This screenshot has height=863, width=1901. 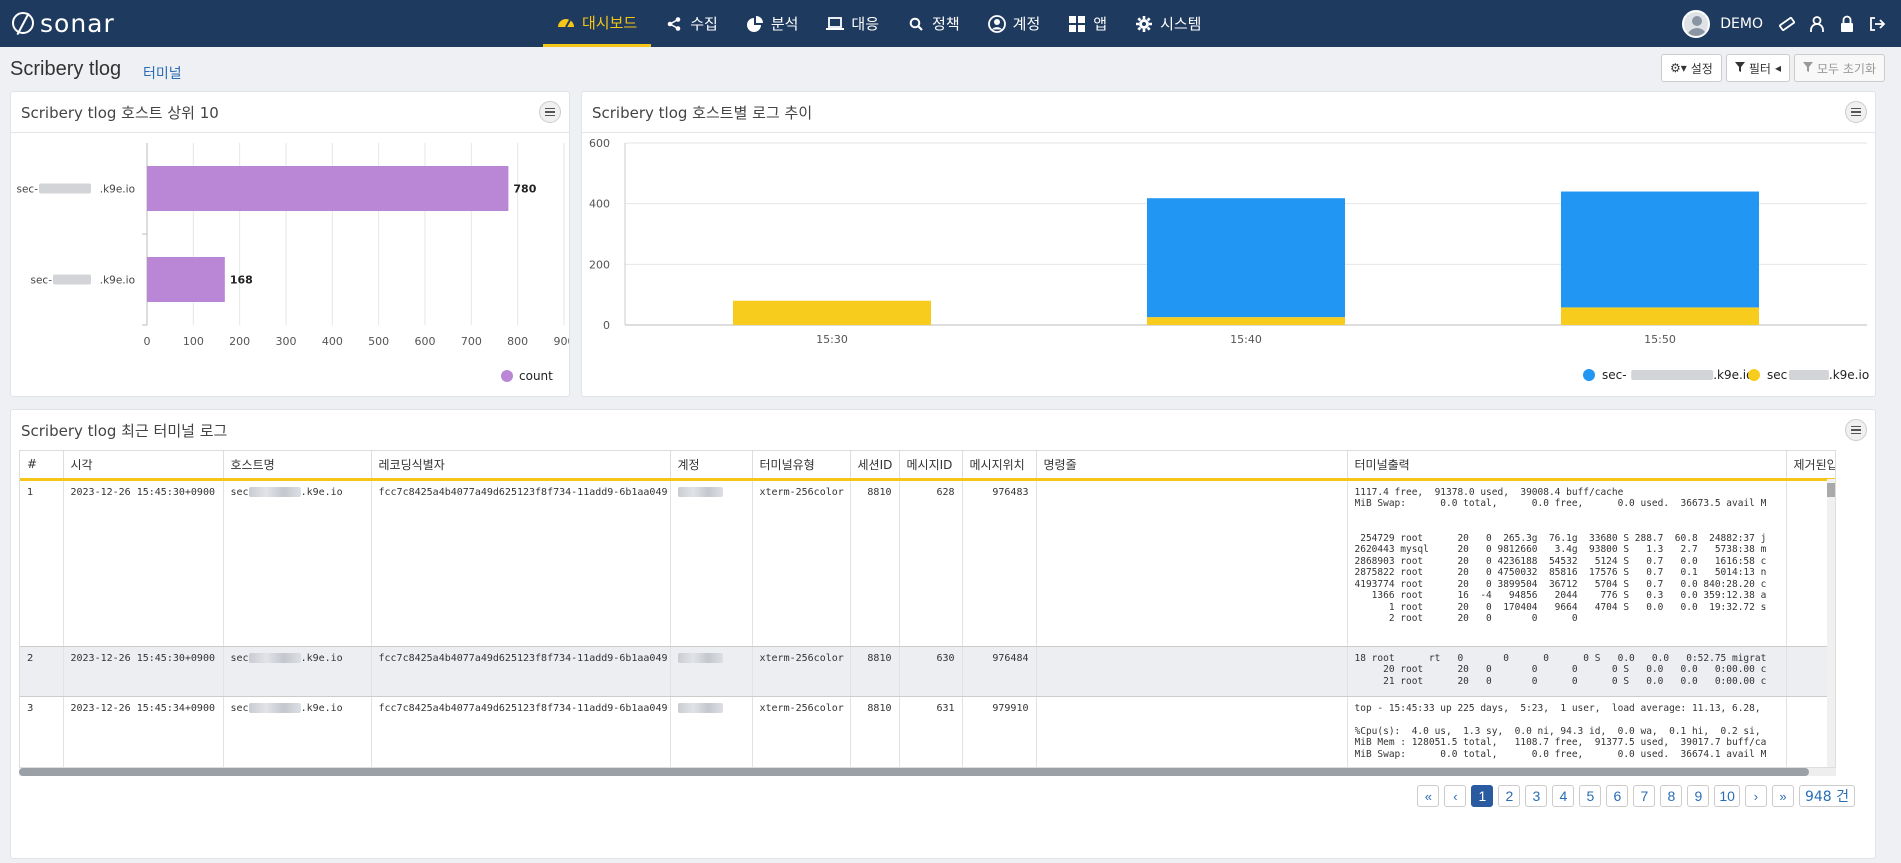 I want to click on column-header: 세션ID, so click(x=875, y=466).